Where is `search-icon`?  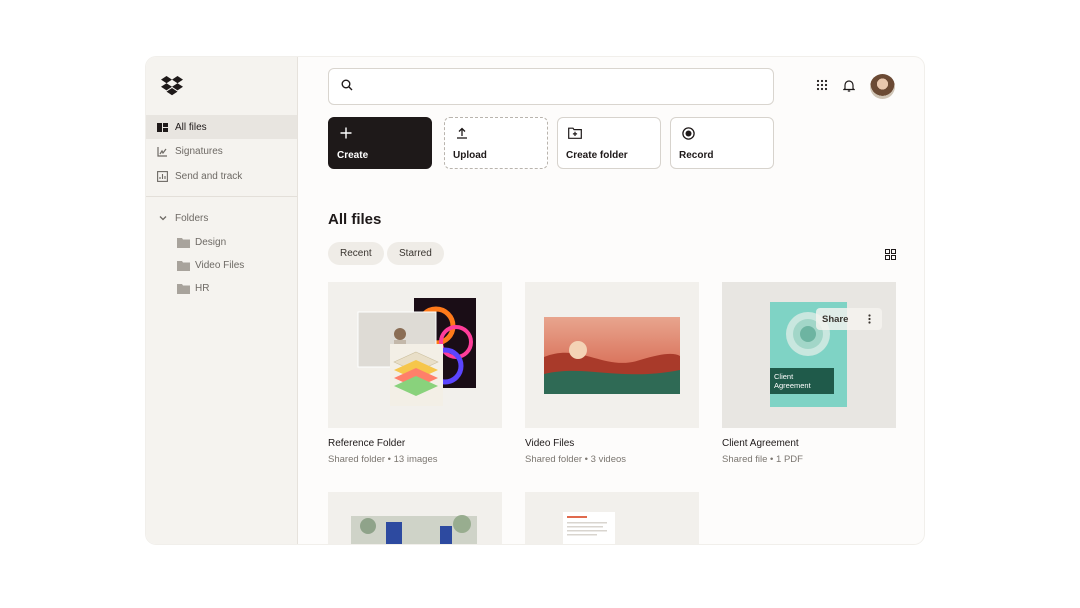
search-icon is located at coordinates (347, 87).